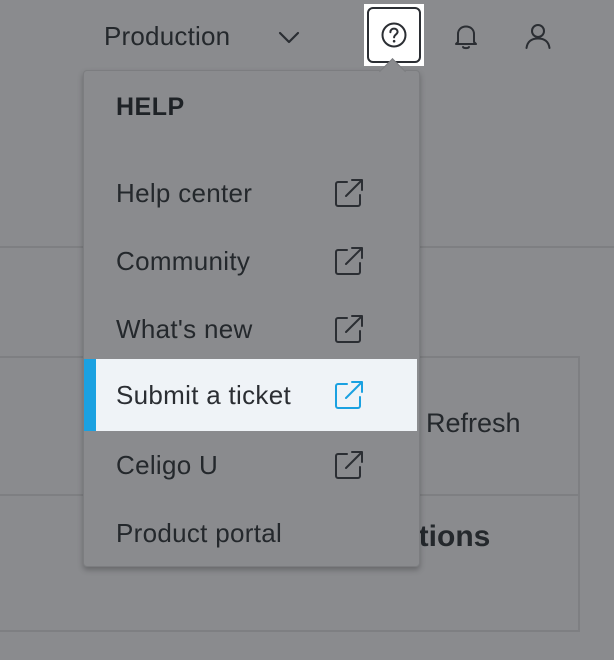 The image size is (614, 660). I want to click on bell-icon, so click(466, 36).